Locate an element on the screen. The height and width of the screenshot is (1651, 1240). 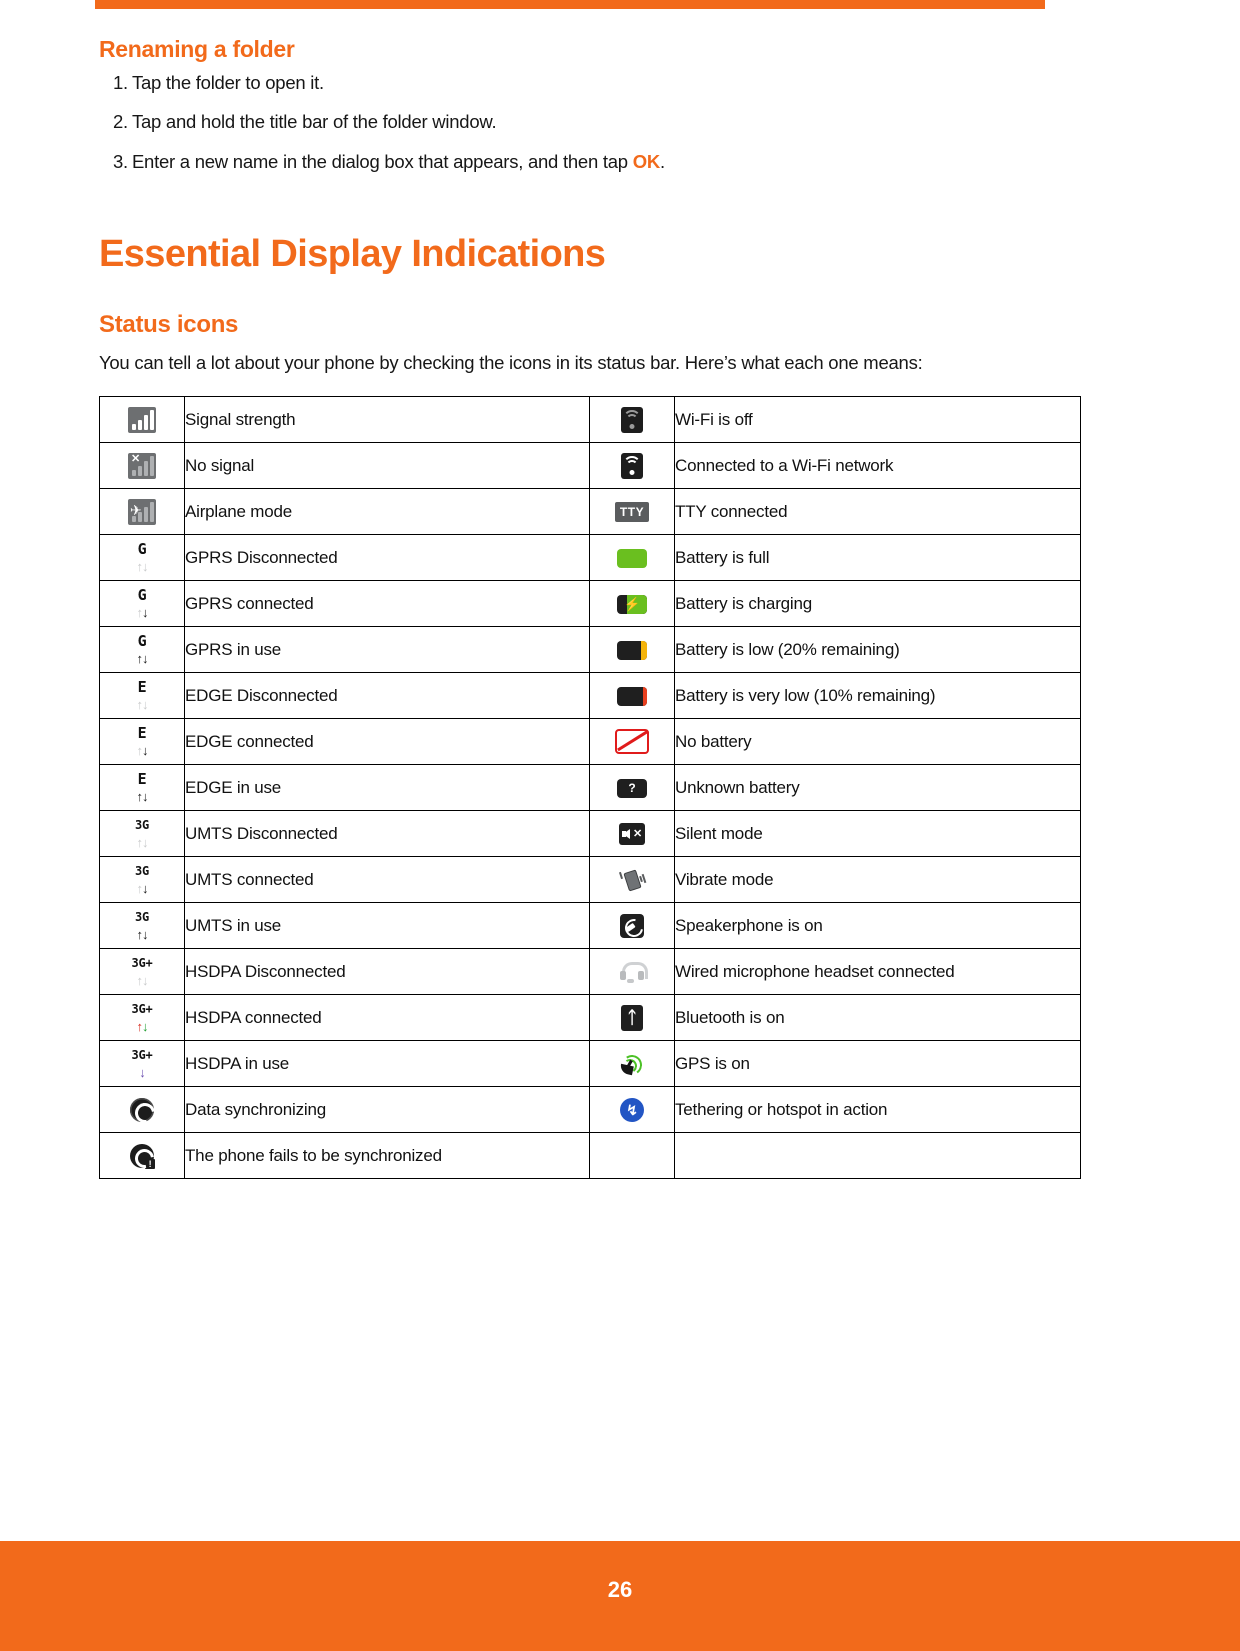
table-row: 3G+ ↓ HSDPA in use GPS is on is located at coordinates (590, 1064).